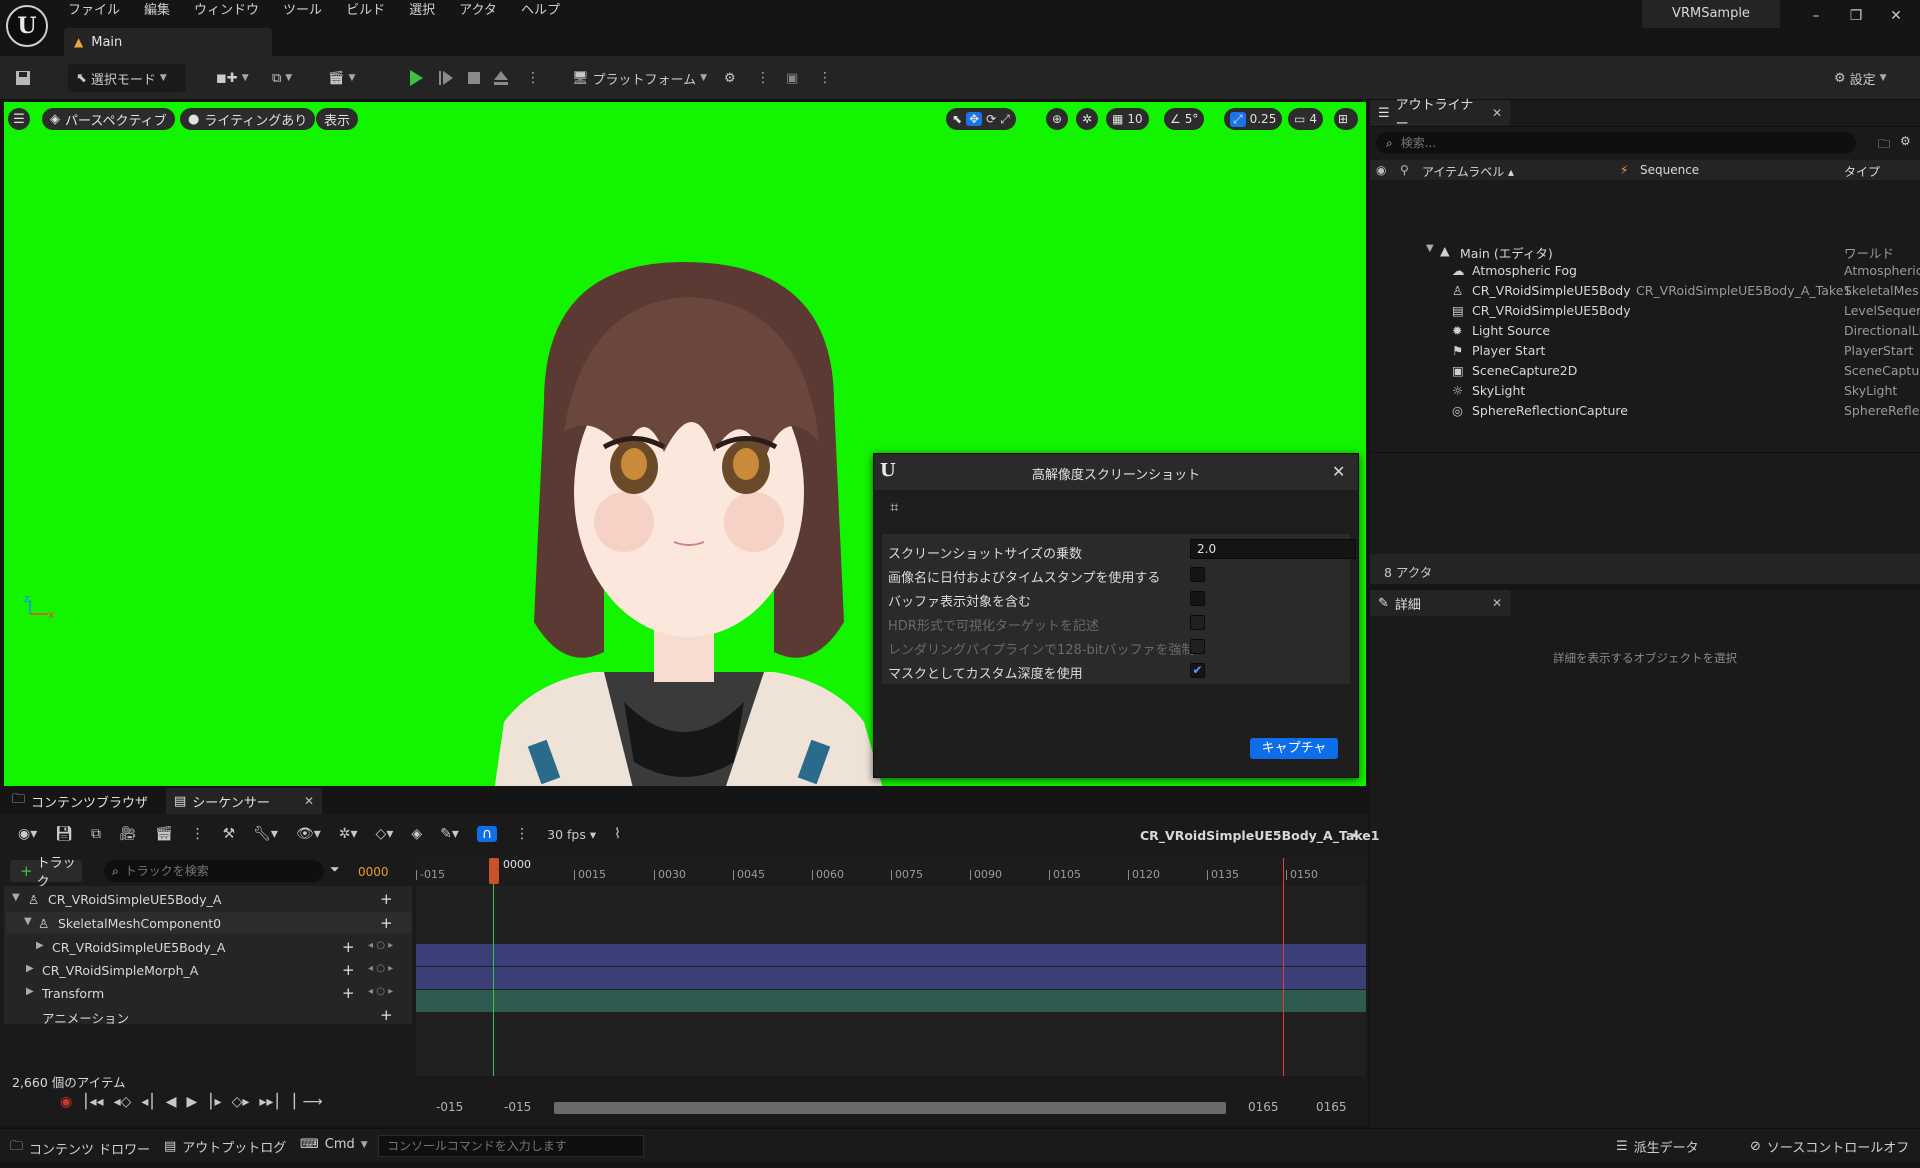 This screenshot has height=1168, width=1920. Describe the element at coordinates (730, 78) in the screenshot. I see `launch-button: ⚙︎` at that location.